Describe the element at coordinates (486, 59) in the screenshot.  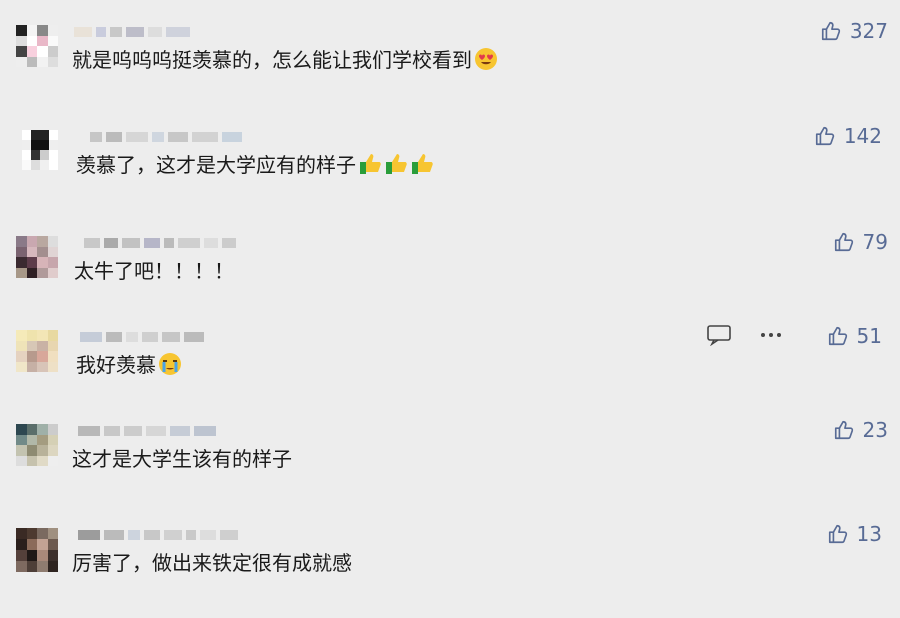
I see `heart-eyes-emoji-icon` at that location.